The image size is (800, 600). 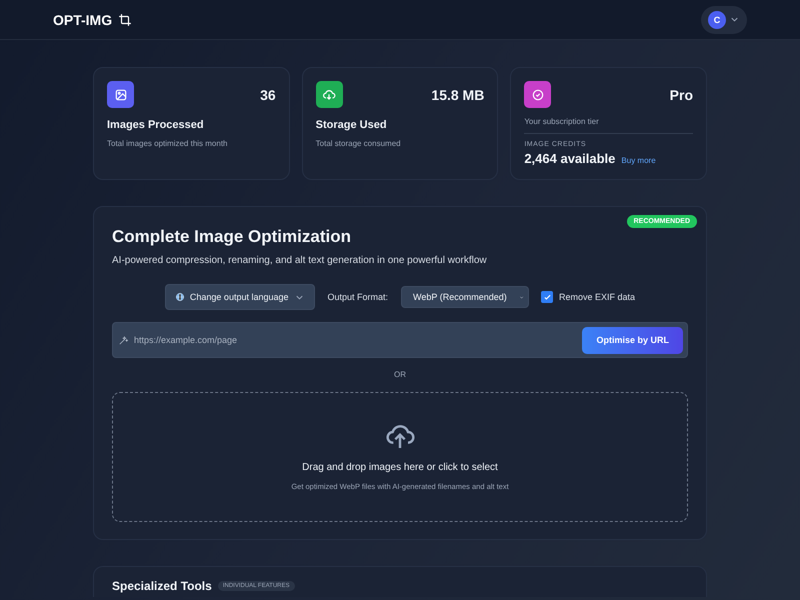 I want to click on globe-icon, so click(x=179, y=297).